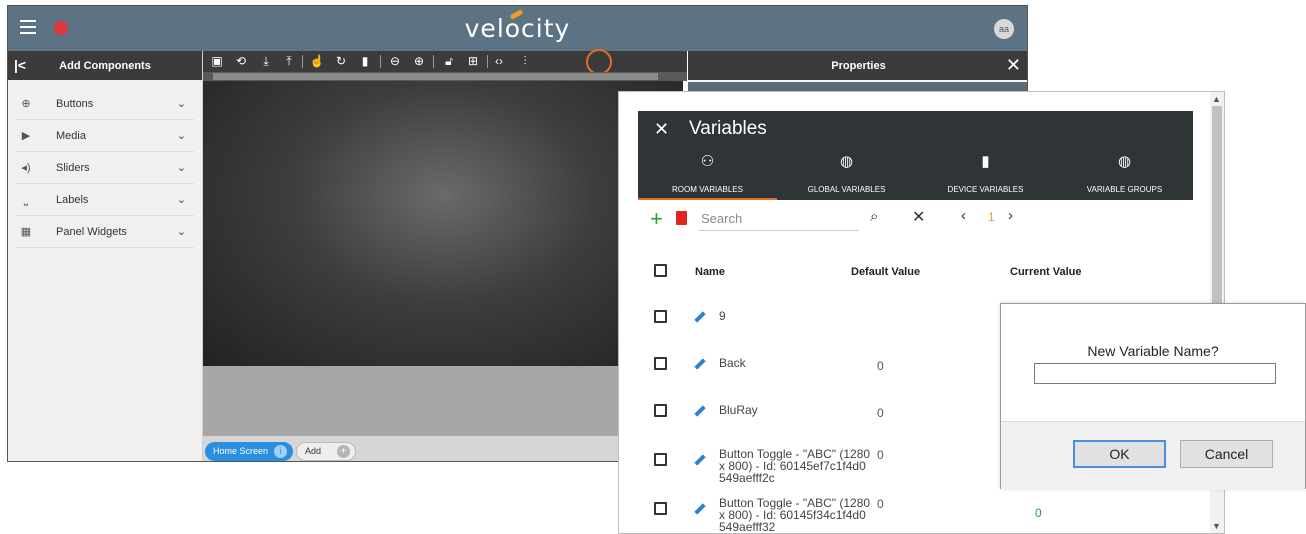 Image resolution: width=1306 pixels, height=534 pixels. What do you see at coordinates (886, 272) in the screenshot?
I see `column-header-default-value: Default Value` at bounding box center [886, 272].